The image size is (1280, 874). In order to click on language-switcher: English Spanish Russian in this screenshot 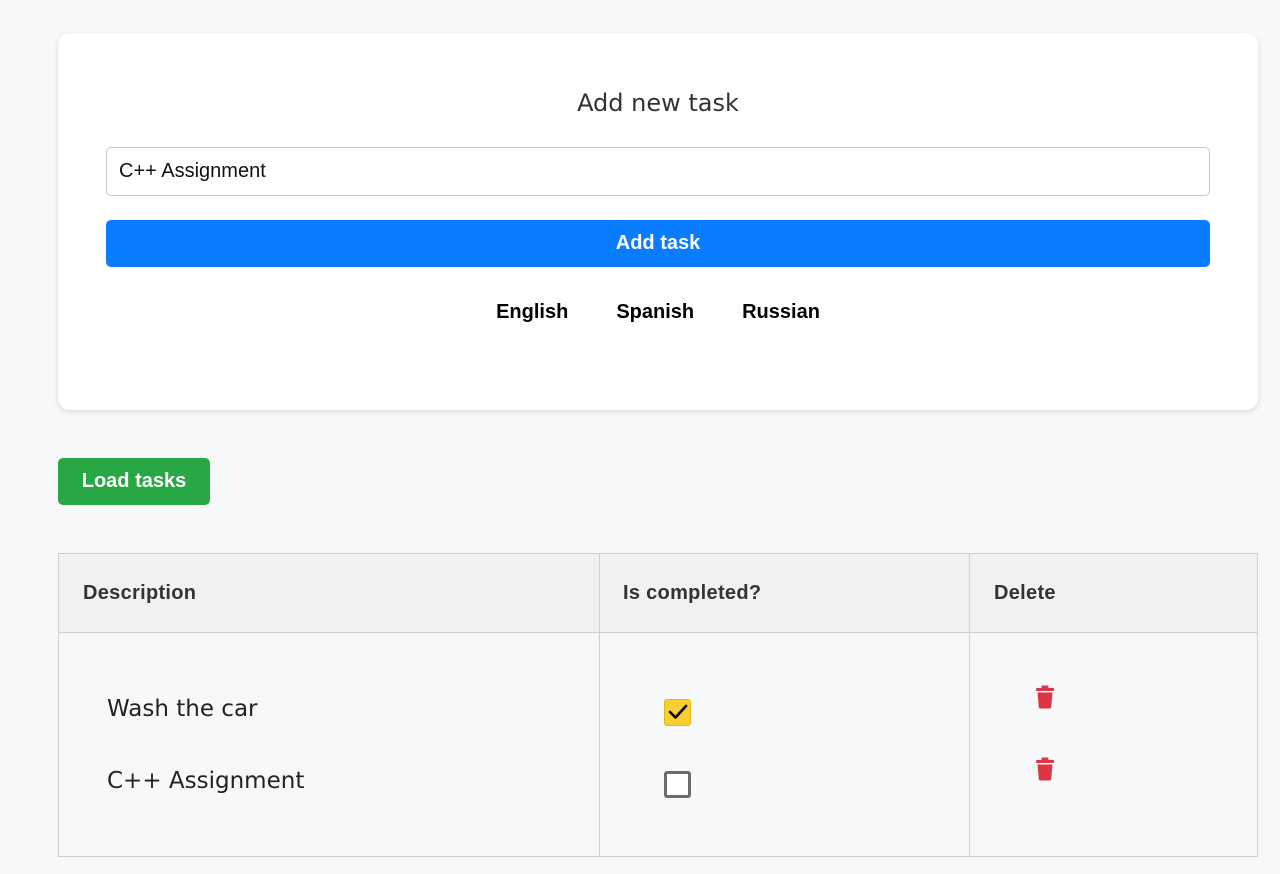, I will do `click(658, 312)`.